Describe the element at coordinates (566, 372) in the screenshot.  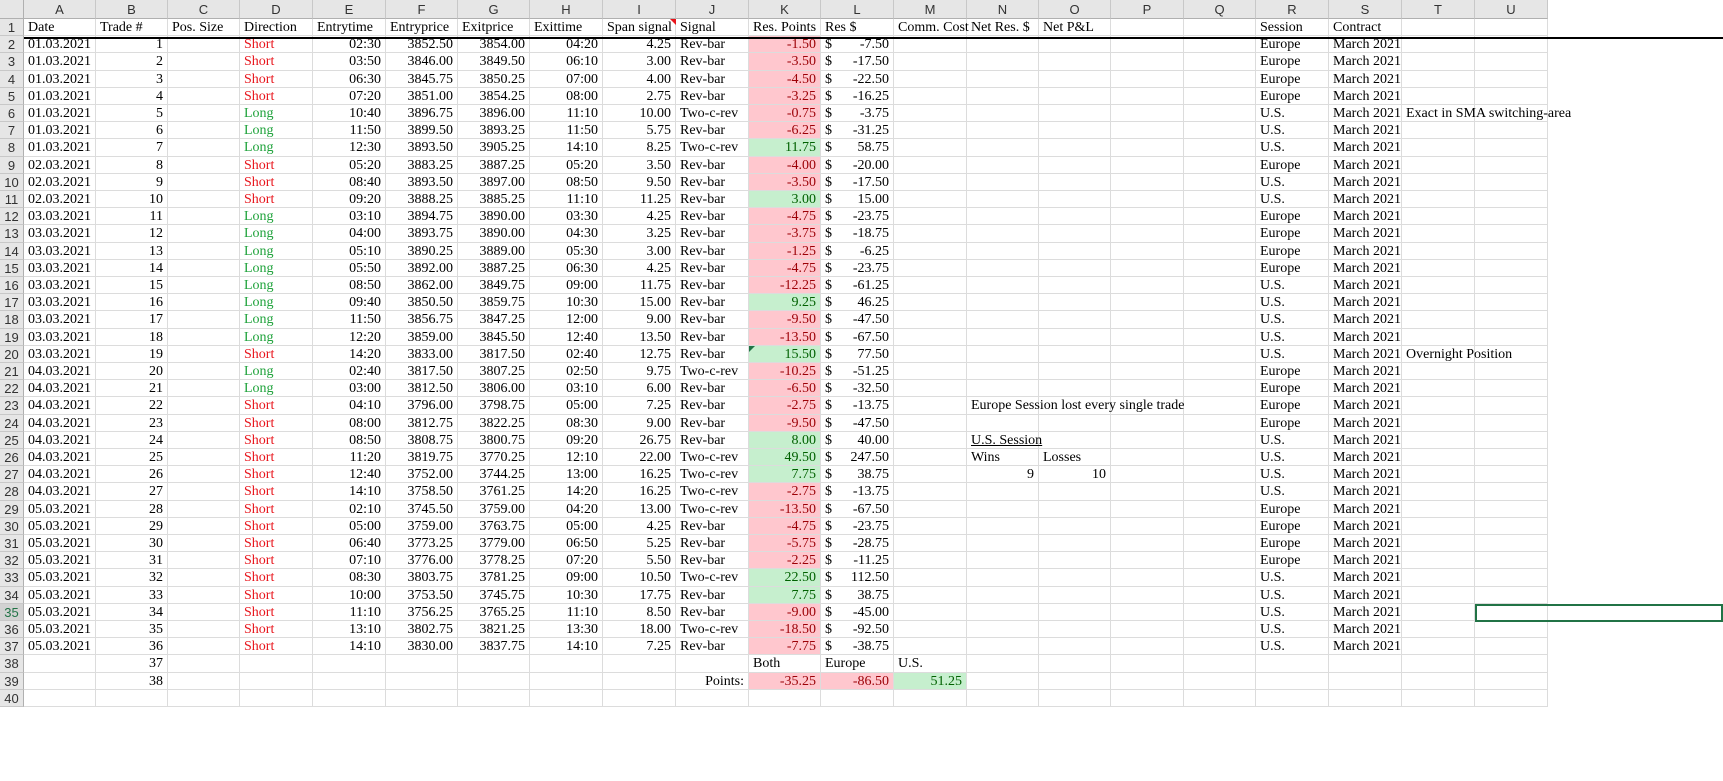
I see `exit-time-cell: 02:50` at that location.